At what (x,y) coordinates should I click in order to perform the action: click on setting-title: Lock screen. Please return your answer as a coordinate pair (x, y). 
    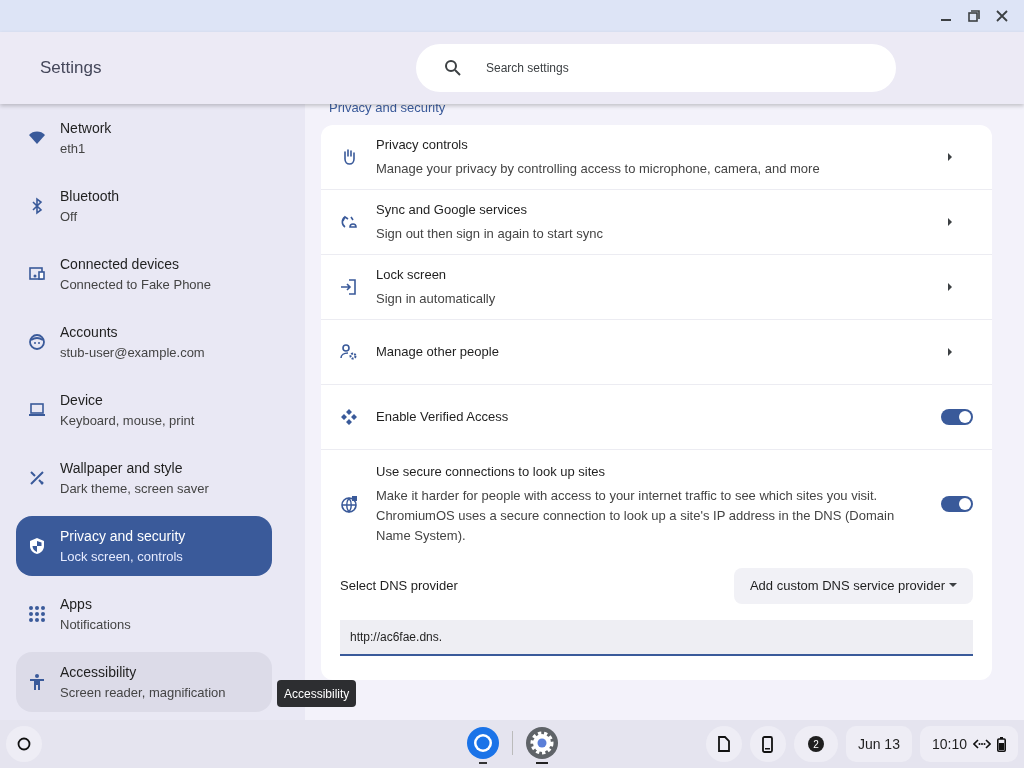
    Looking at the image, I should click on (412, 275).